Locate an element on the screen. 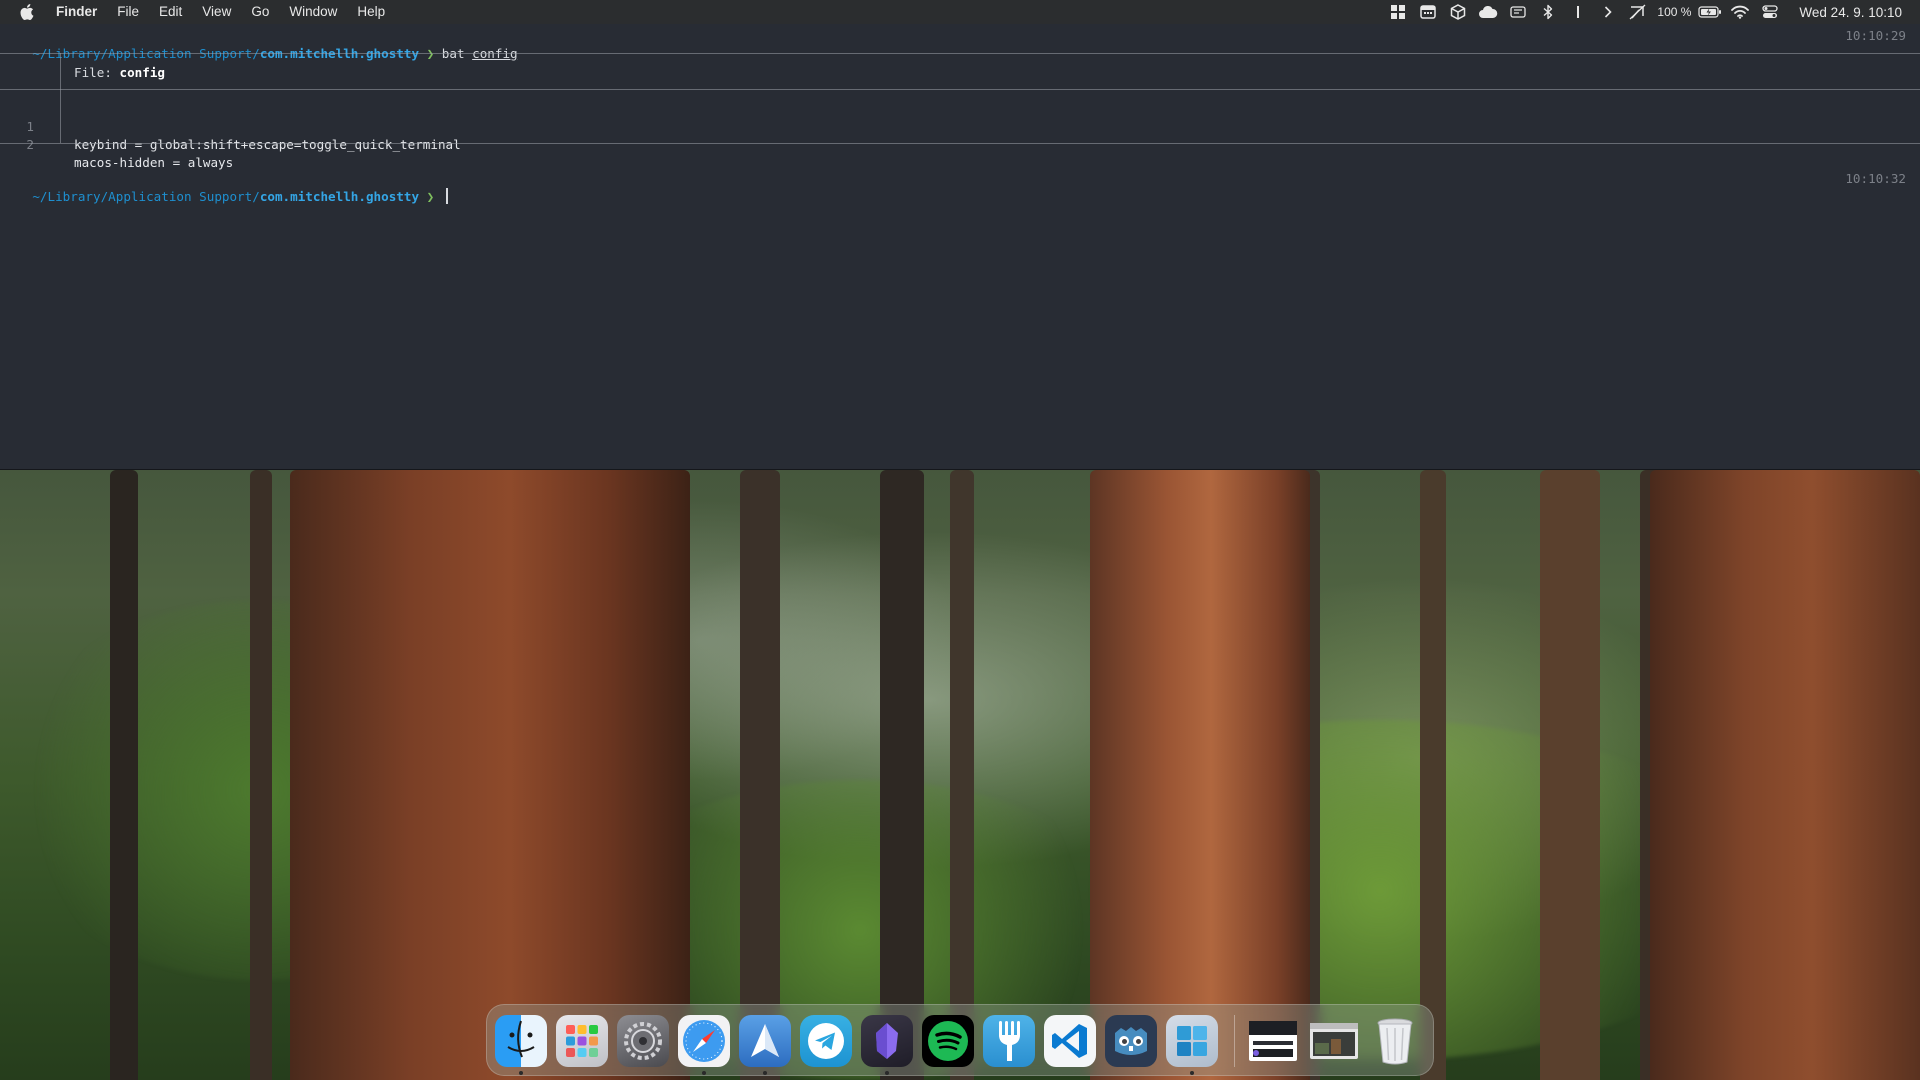 This screenshot has width=1920, height=1080. spark-mail-icon is located at coordinates (765, 1041).